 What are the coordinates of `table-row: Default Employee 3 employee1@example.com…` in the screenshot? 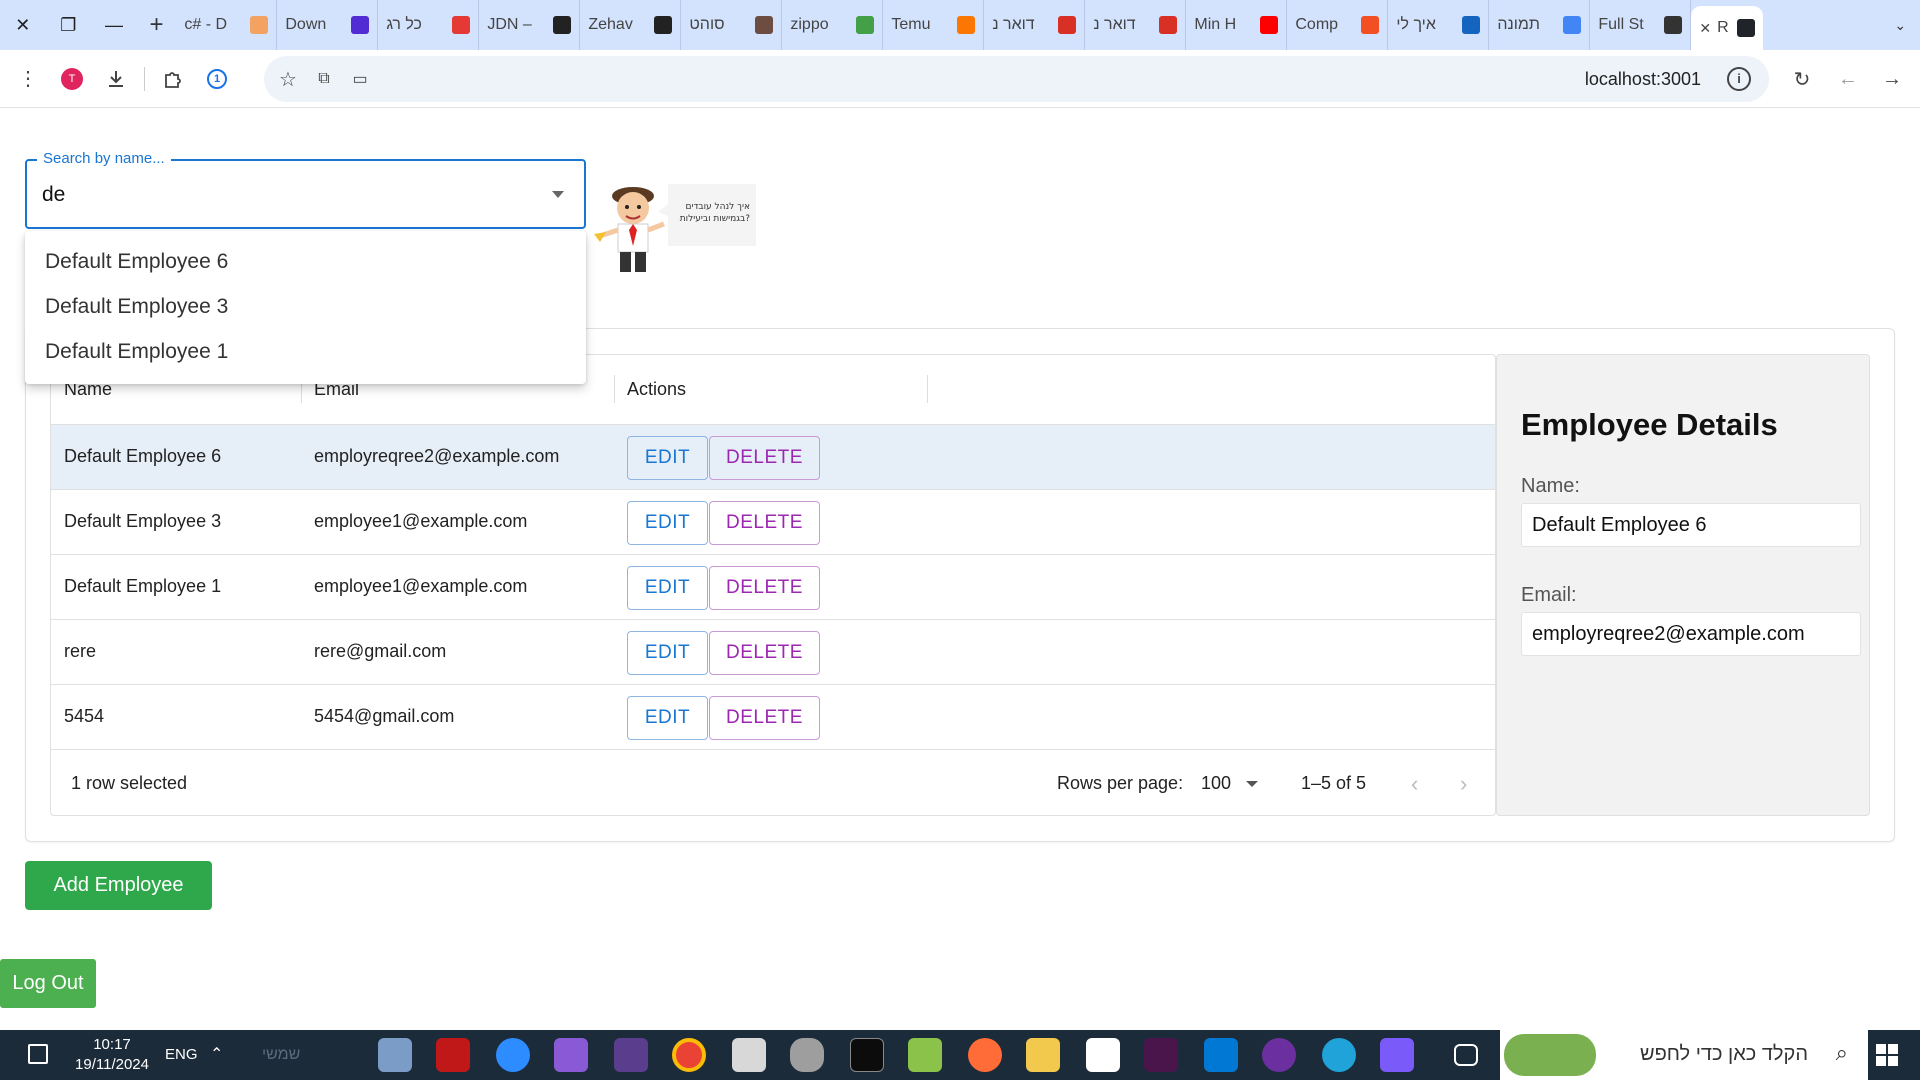 It's located at (773, 522).